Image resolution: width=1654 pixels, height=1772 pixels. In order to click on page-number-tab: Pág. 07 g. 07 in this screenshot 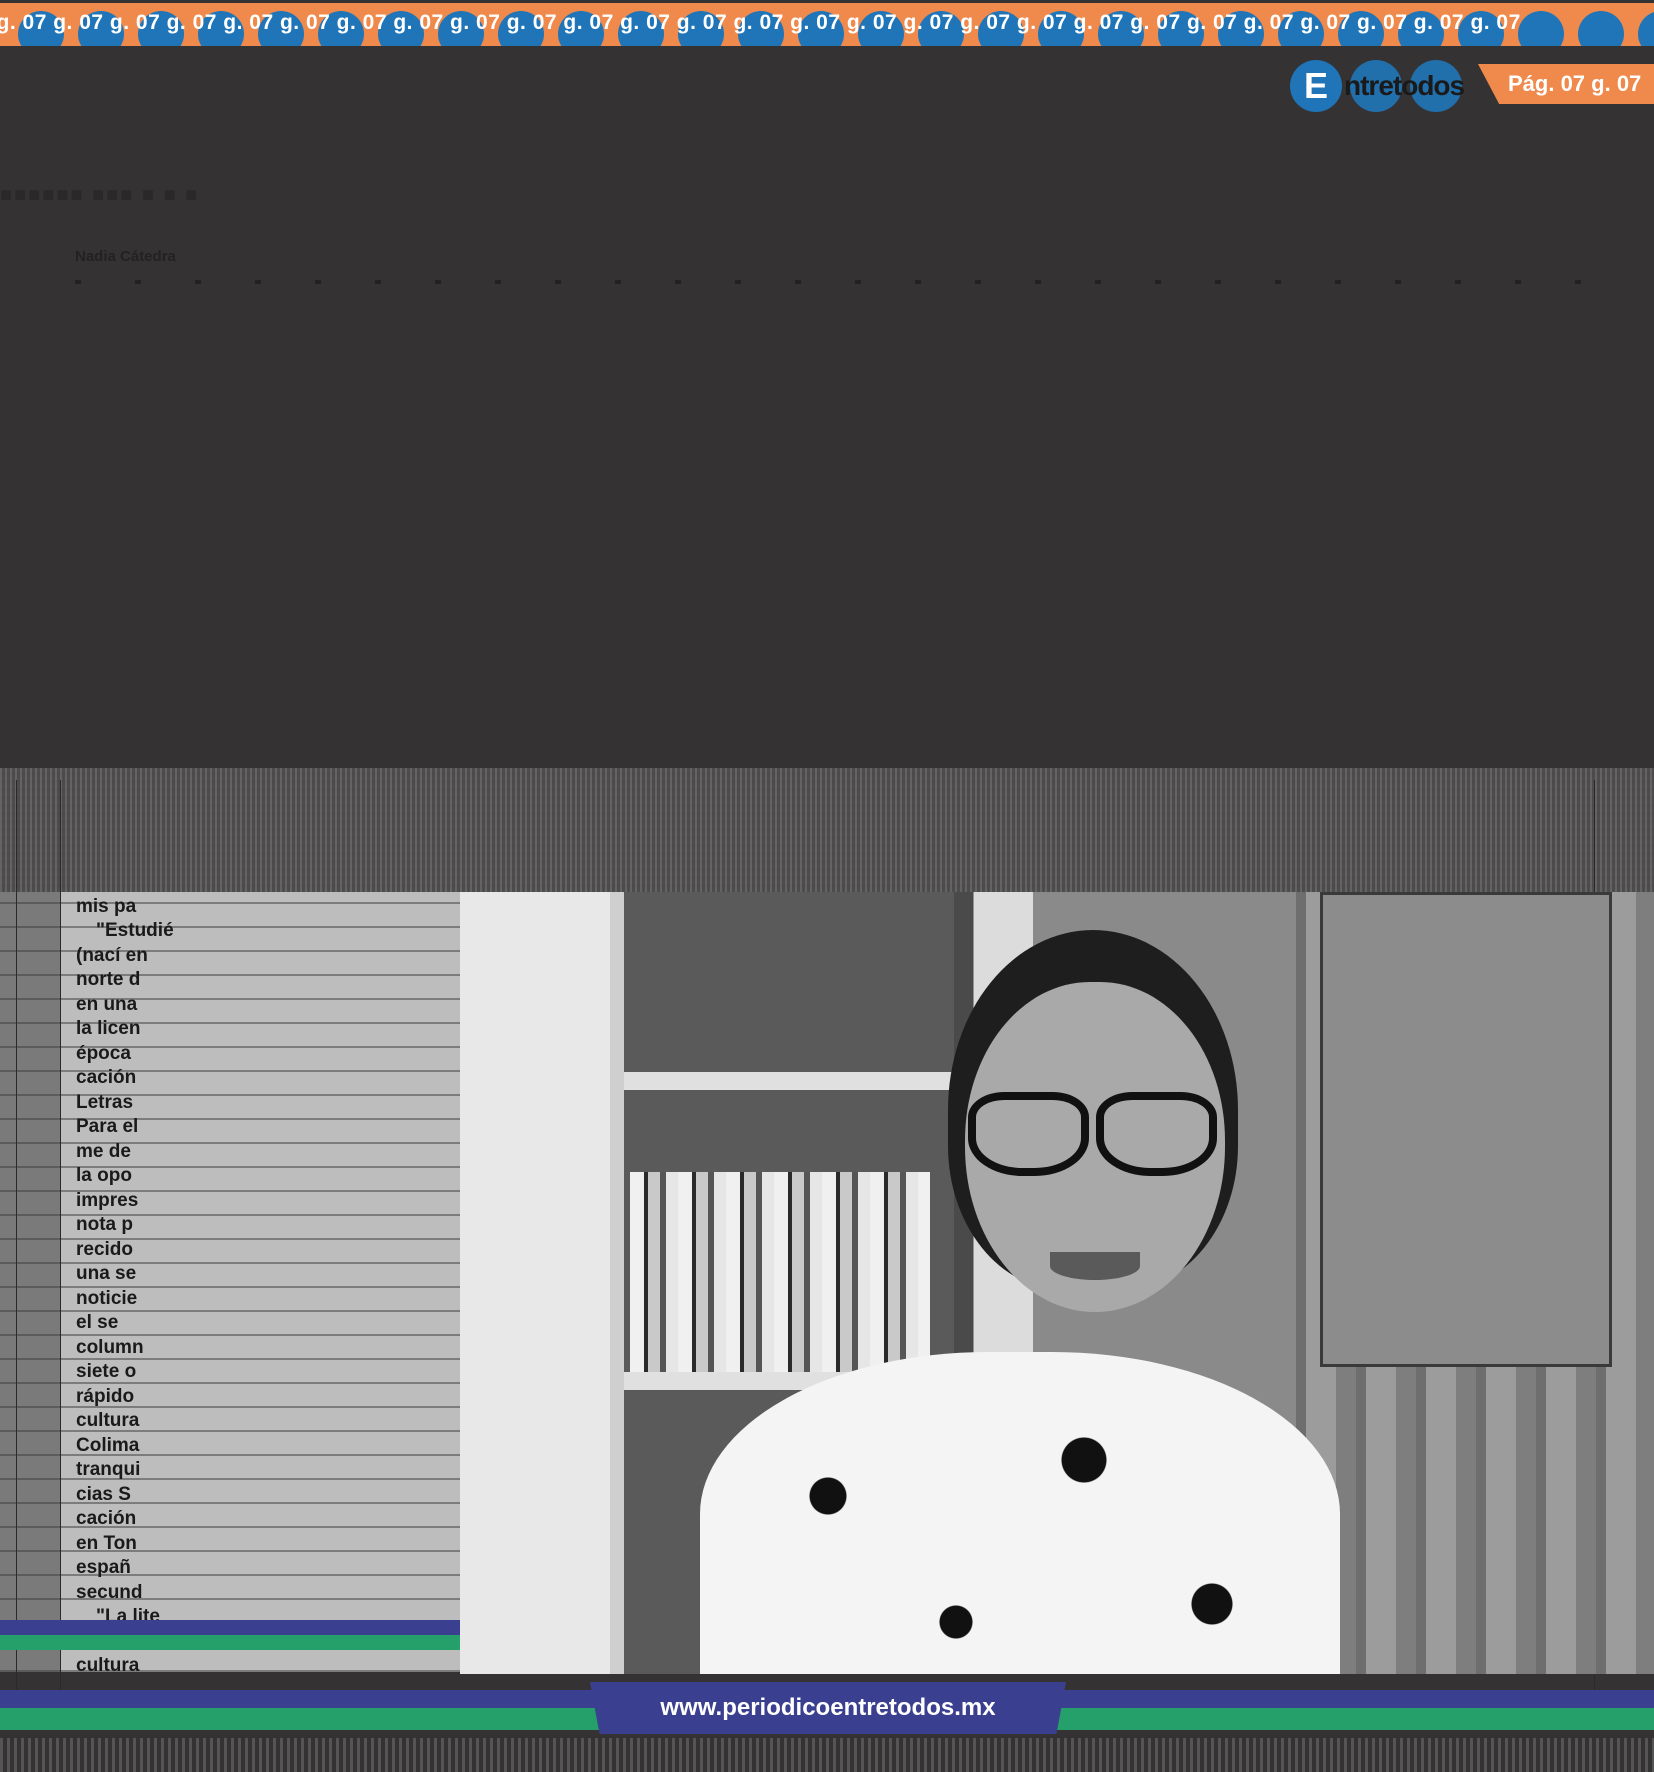, I will do `click(1566, 84)`.